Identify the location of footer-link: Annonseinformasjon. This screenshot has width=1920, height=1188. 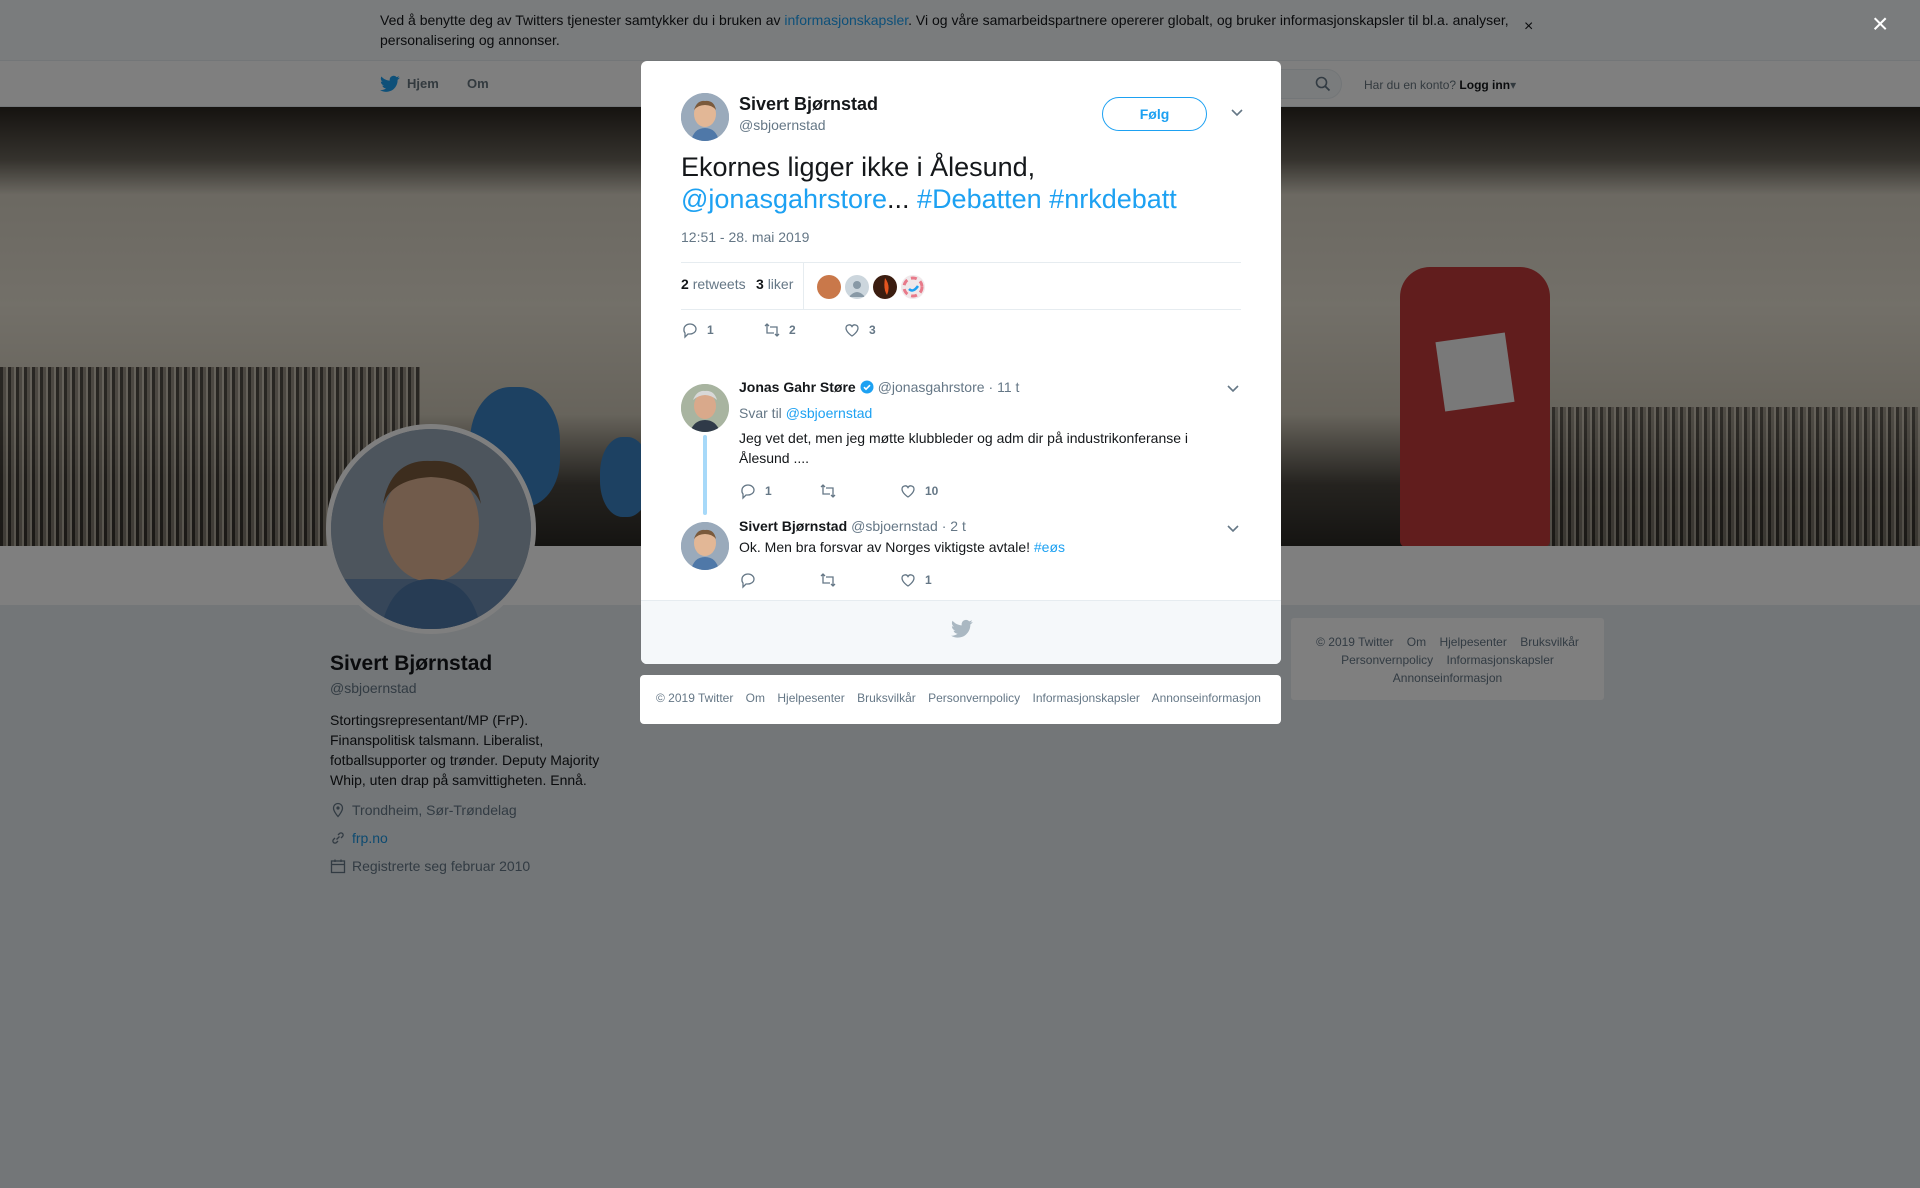
(1206, 698).